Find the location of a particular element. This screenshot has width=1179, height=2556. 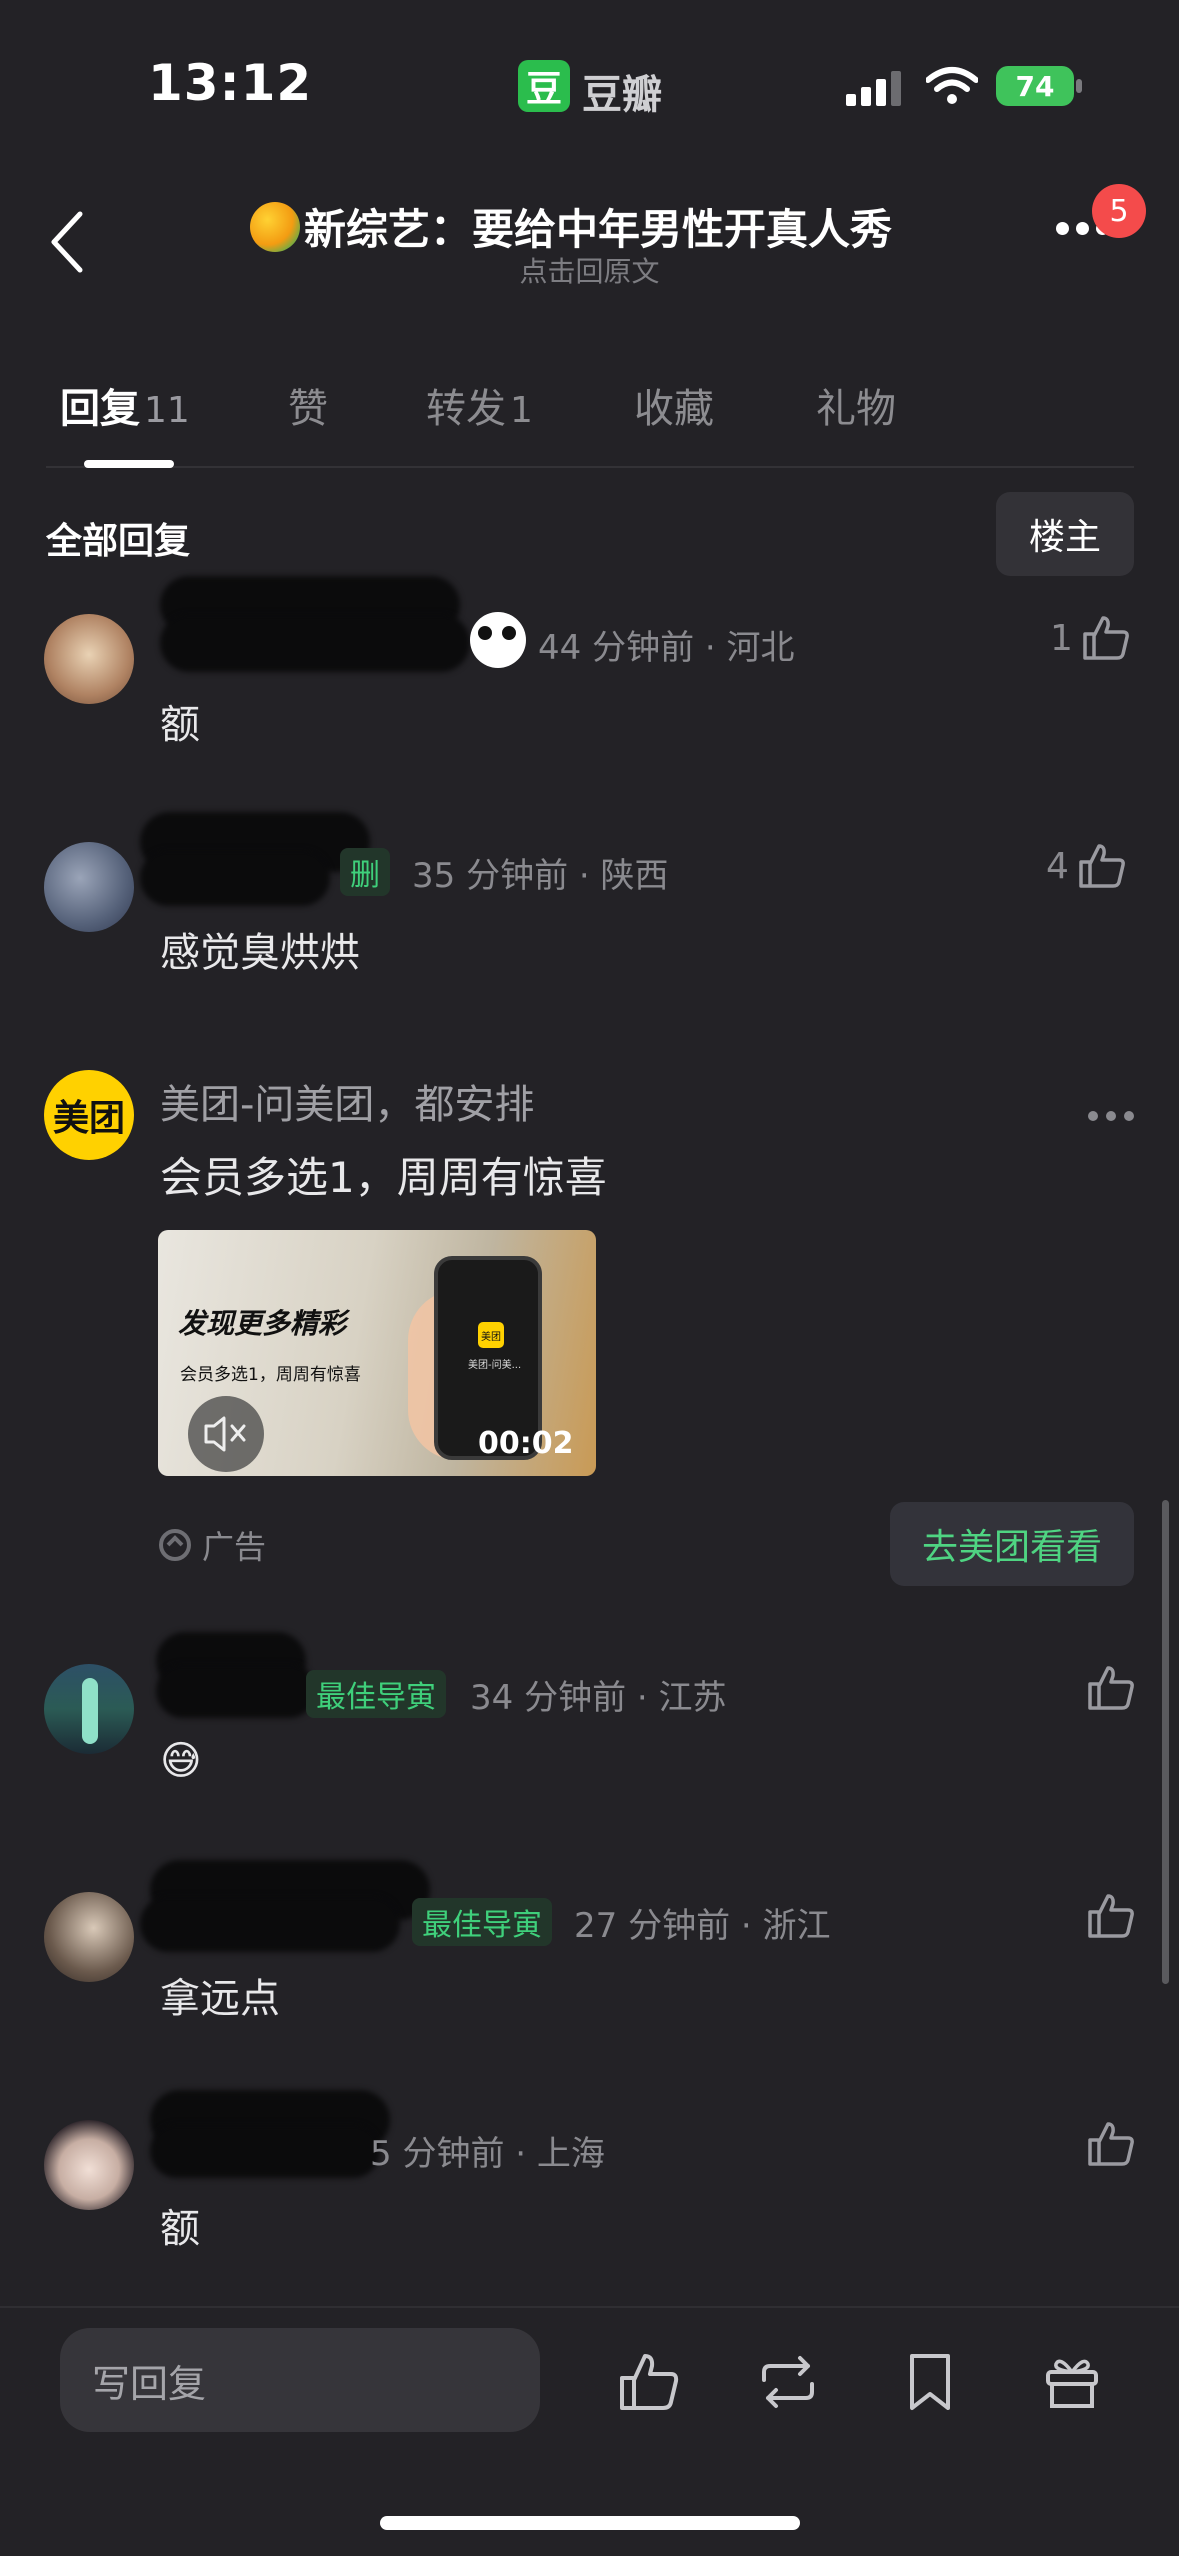

back-to-post-link: 点击回原文 is located at coordinates (589, 270).